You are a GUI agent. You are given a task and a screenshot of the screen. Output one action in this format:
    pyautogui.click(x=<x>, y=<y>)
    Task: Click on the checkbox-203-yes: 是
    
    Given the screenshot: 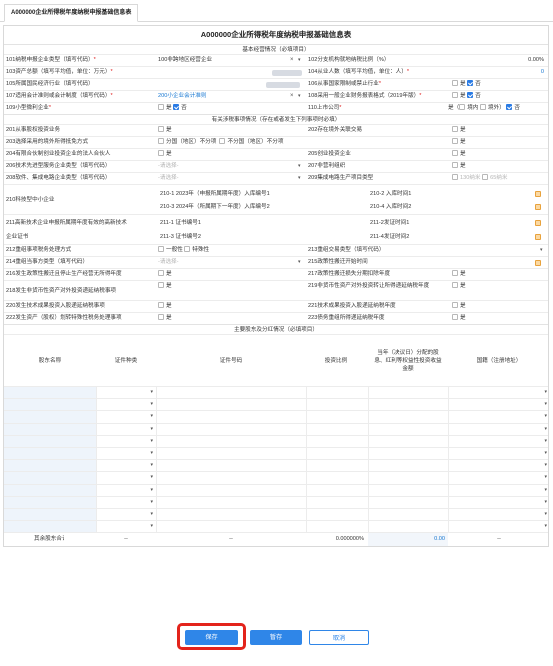 What is the action you would take?
    pyautogui.click(x=472, y=142)
    